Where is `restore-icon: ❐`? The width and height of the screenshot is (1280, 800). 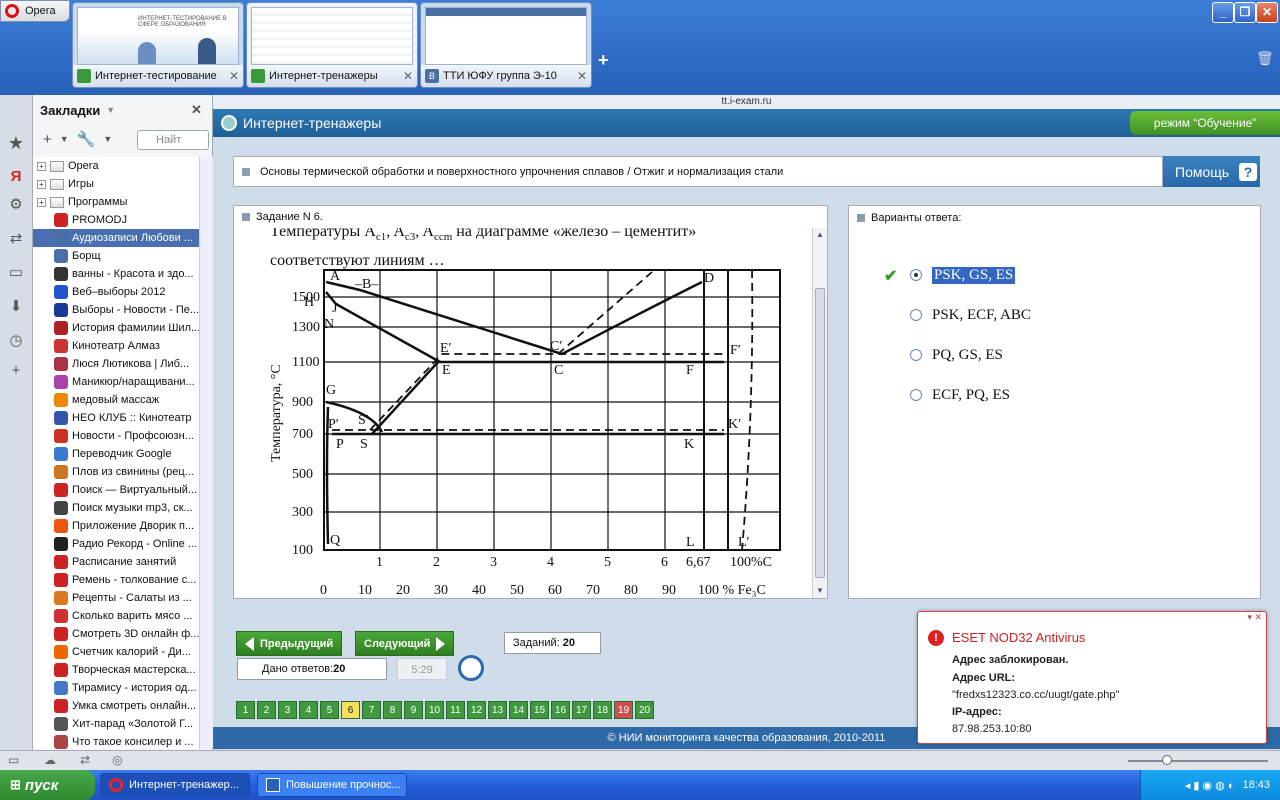
restore-icon: ❐ is located at coordinates (1245, 12).